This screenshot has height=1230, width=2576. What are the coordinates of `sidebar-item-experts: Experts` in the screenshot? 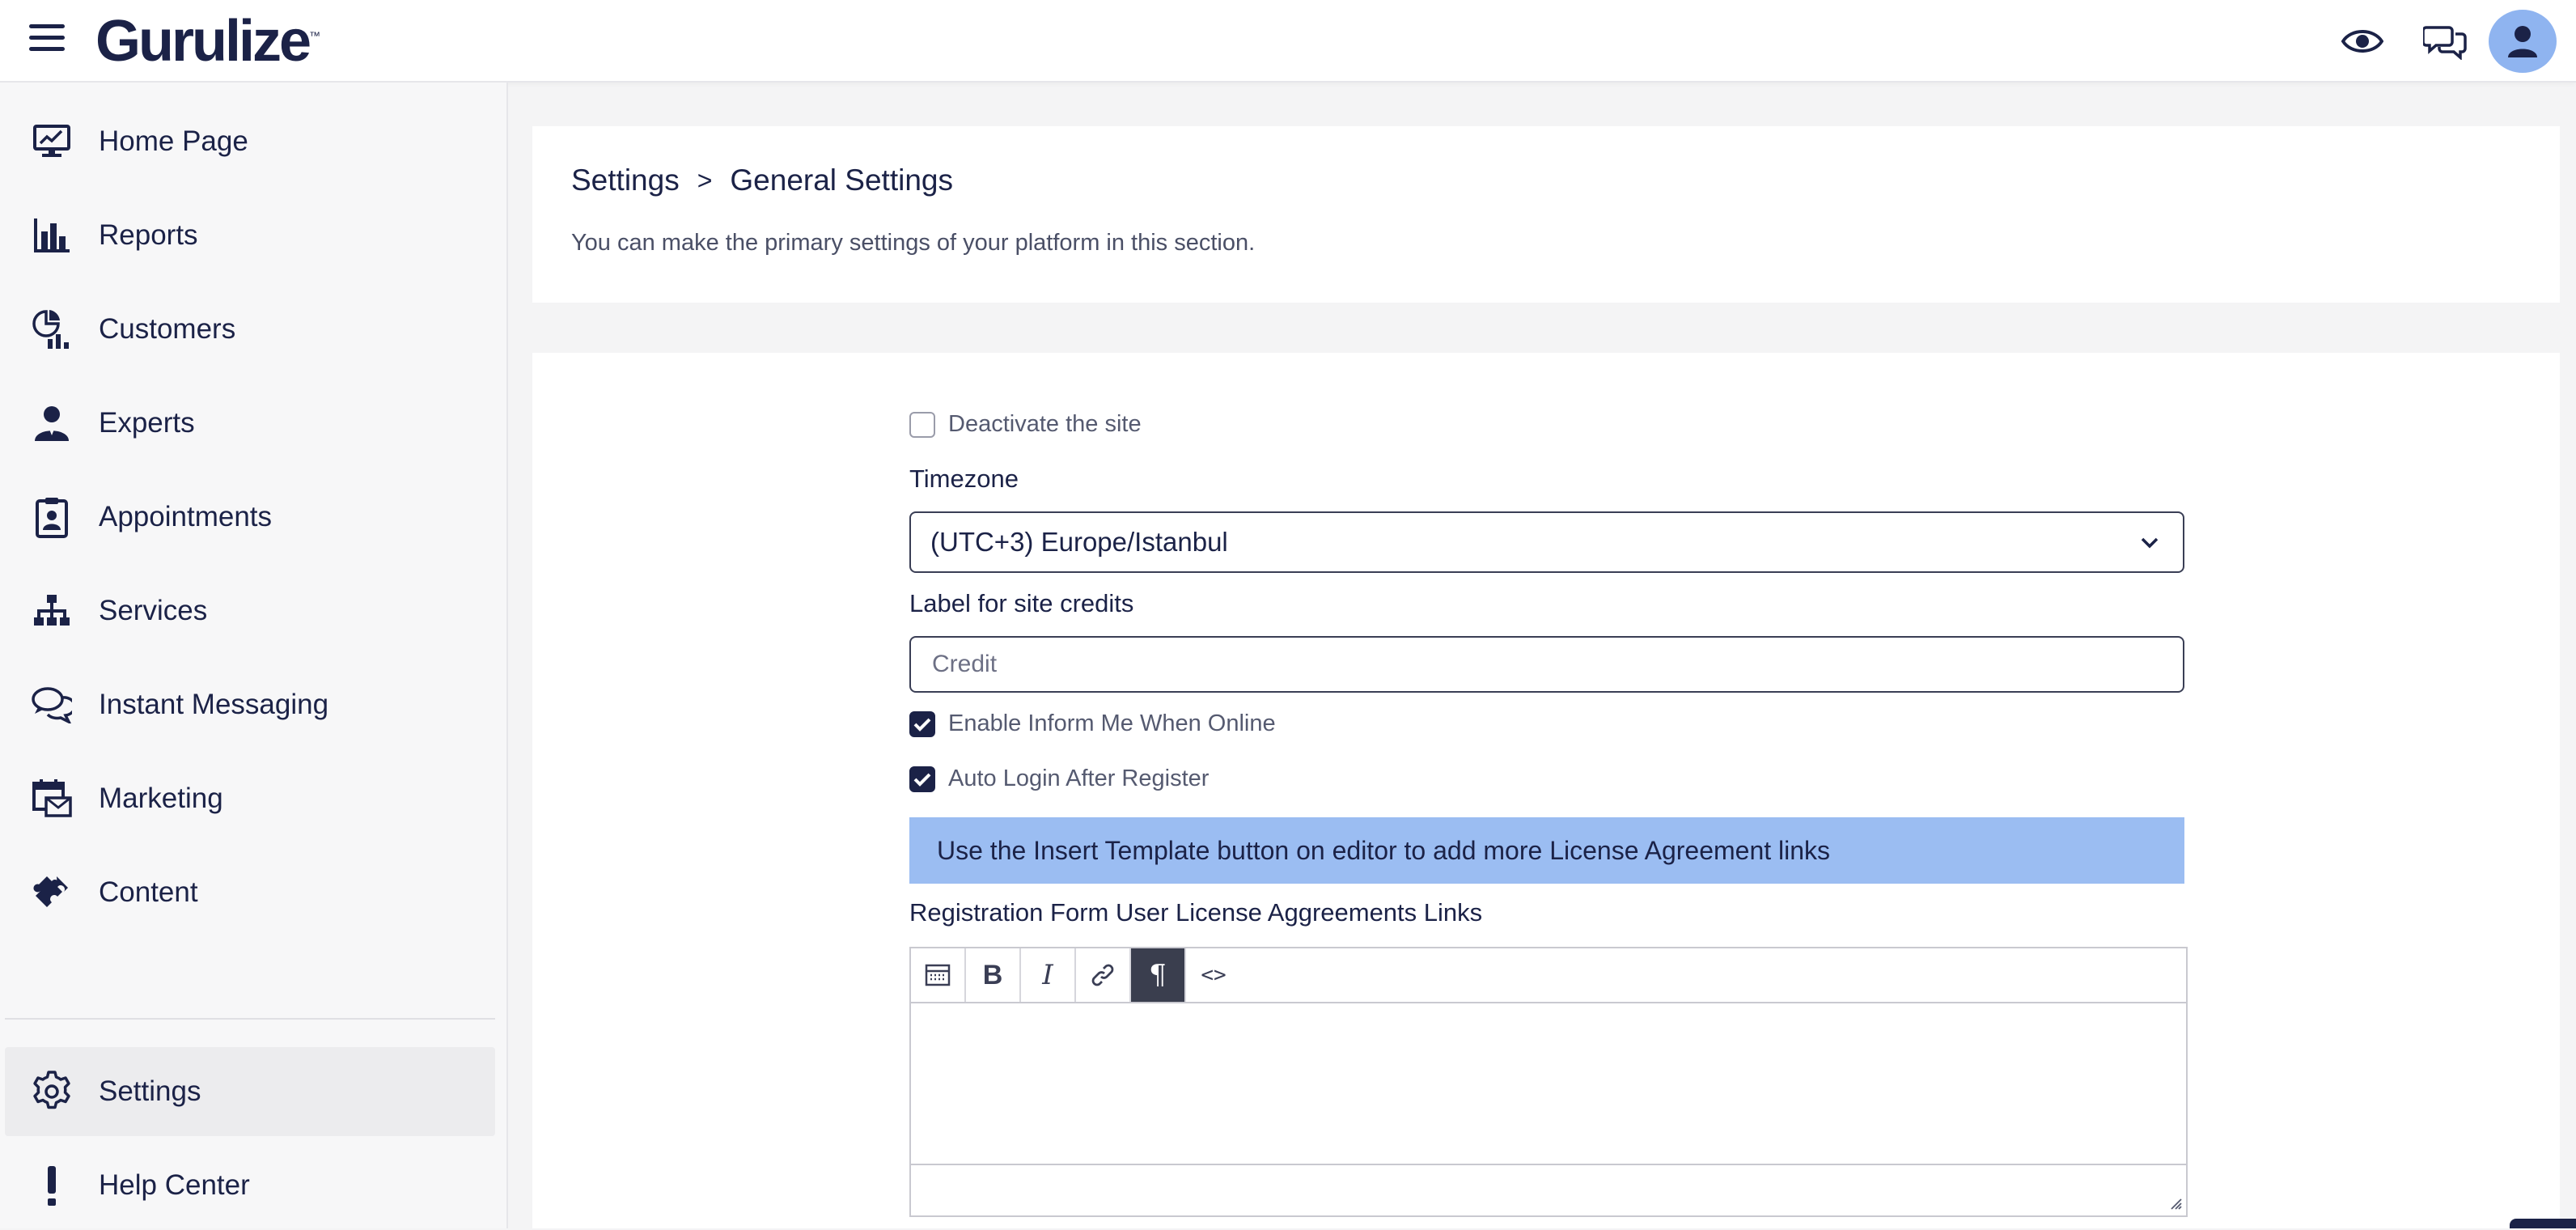 It's located at (250, 423).